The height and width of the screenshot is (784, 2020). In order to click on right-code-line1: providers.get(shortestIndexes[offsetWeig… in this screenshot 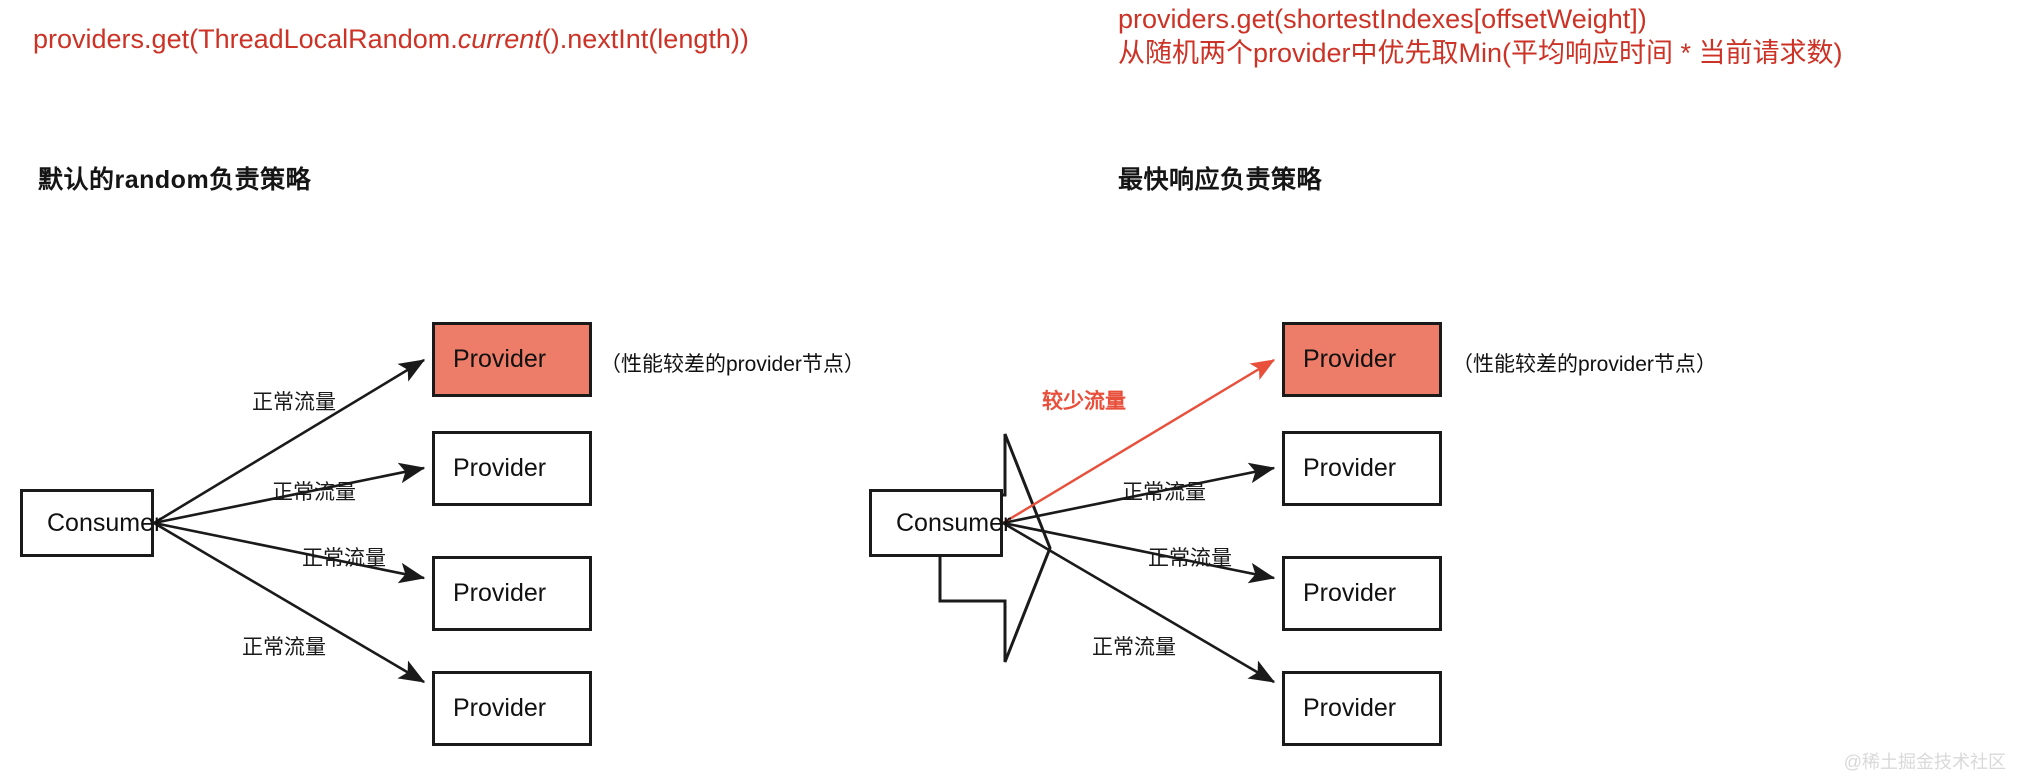, I will do `click(1382, 19)`.